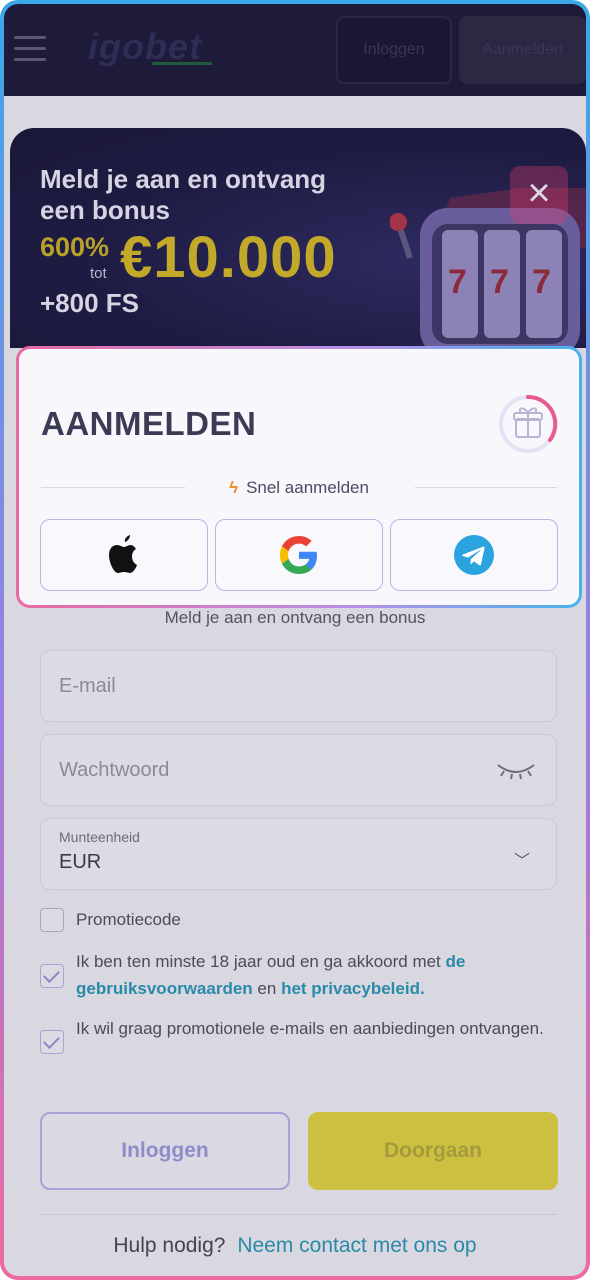 The width and height of the screenshot is (590, 1280). Describe the element at coordinates (295, 617) in the screenshot. I see `form-subtitle: Meld je aan en ontvang een bonus` at that location.